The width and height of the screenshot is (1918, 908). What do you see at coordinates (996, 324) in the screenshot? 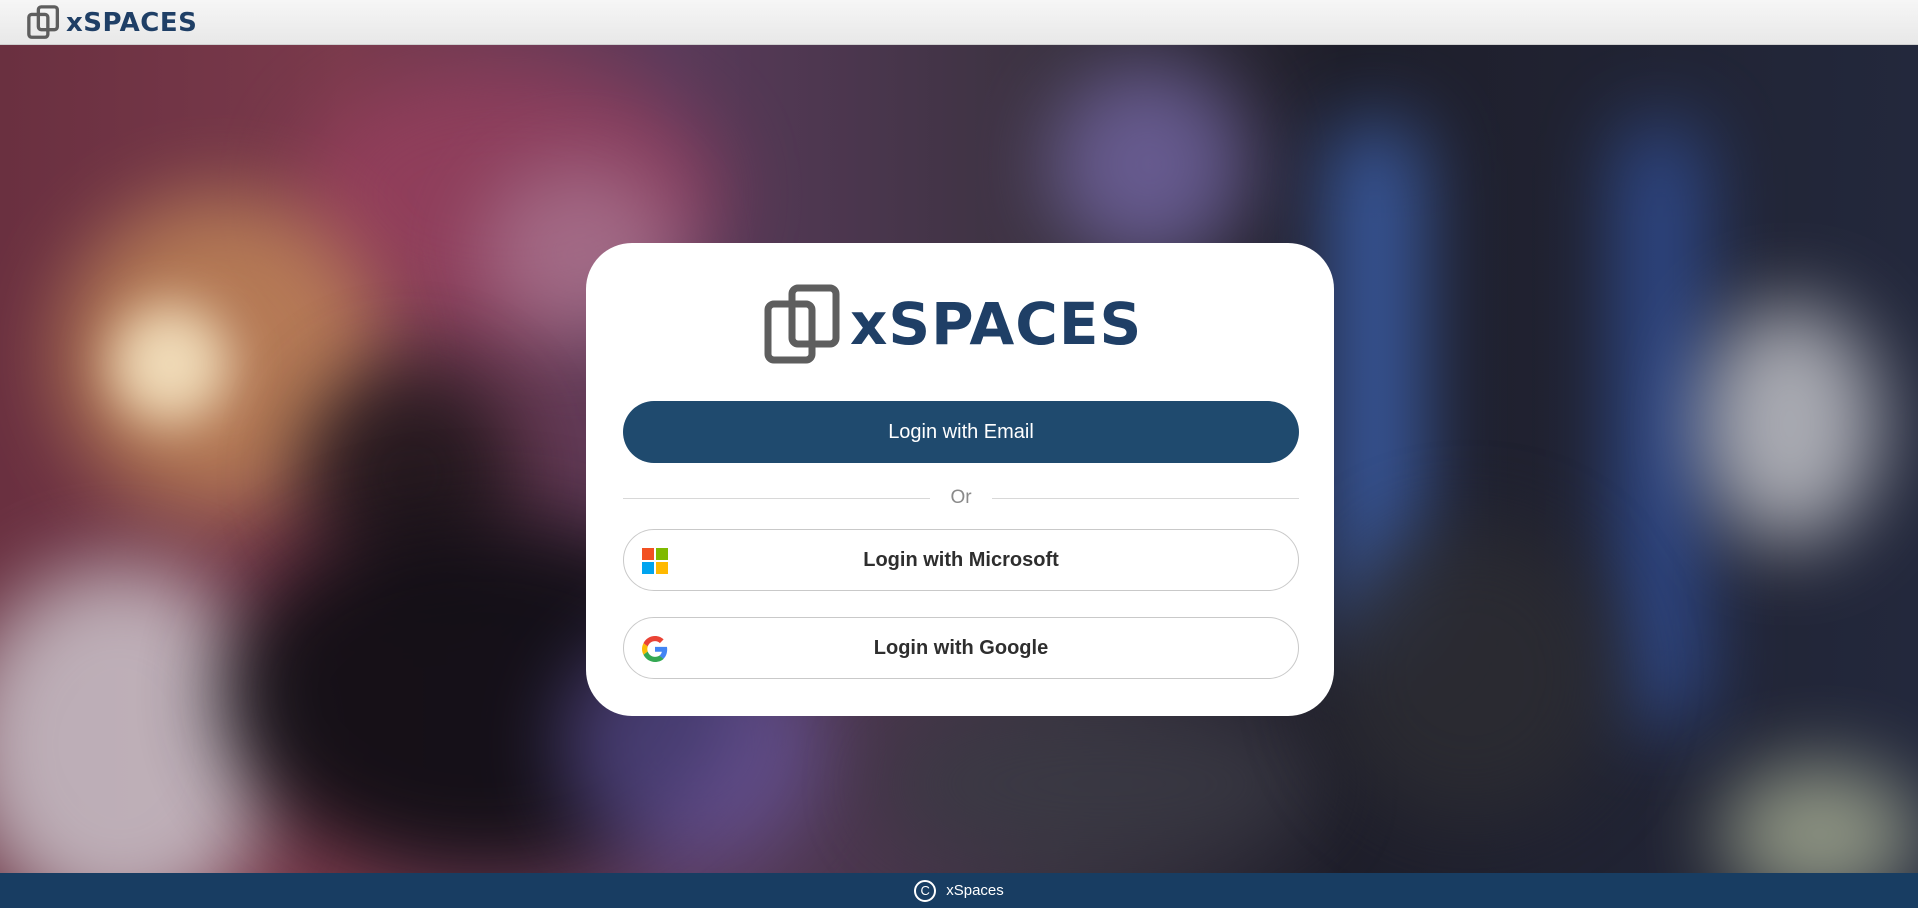
I see `card-logo-text: xSPACES` at bounding box center [996, 324].